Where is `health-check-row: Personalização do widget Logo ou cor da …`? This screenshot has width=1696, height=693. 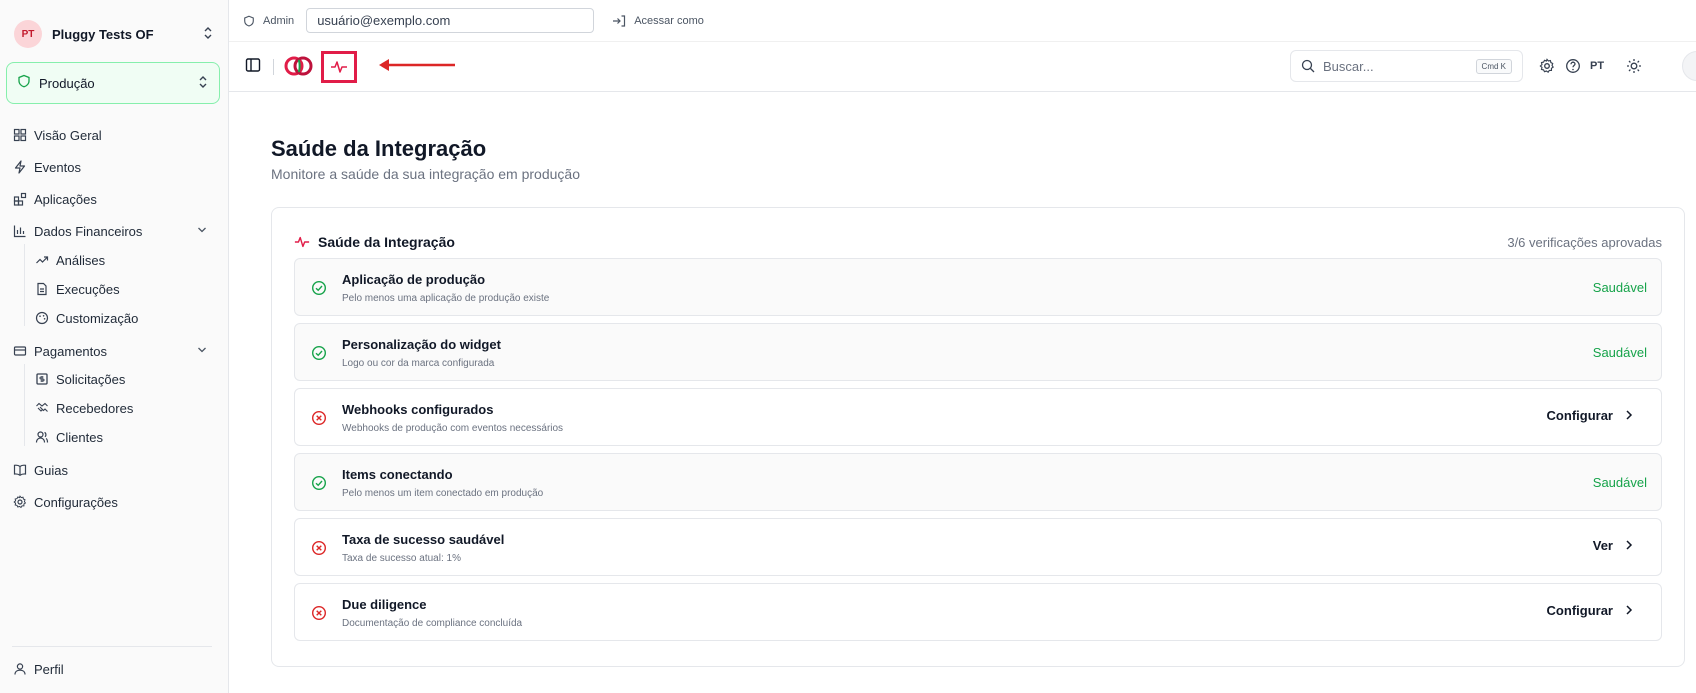
health-check-row: Personalização do widget Logo ou cor da … is located at coordinates (978, 352).